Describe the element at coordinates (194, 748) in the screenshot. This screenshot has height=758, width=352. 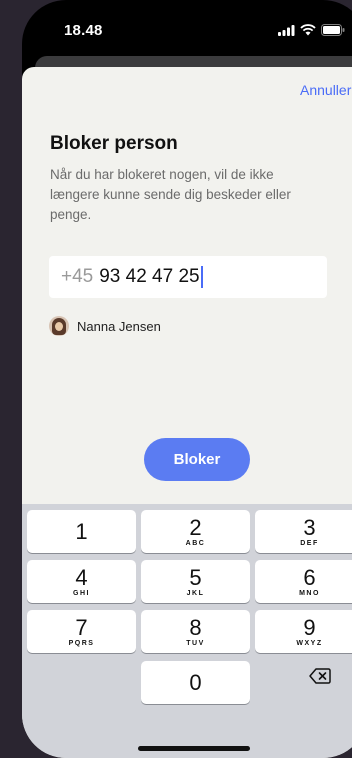
I see `home-indicator` at that location.